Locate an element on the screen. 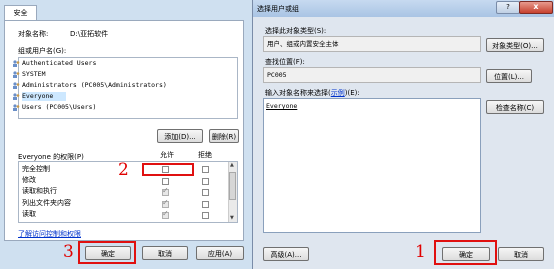 The height and width of the screenshot is (269, 554). dialog-title: 选择用户或组 is located at coordinates (278, 9).